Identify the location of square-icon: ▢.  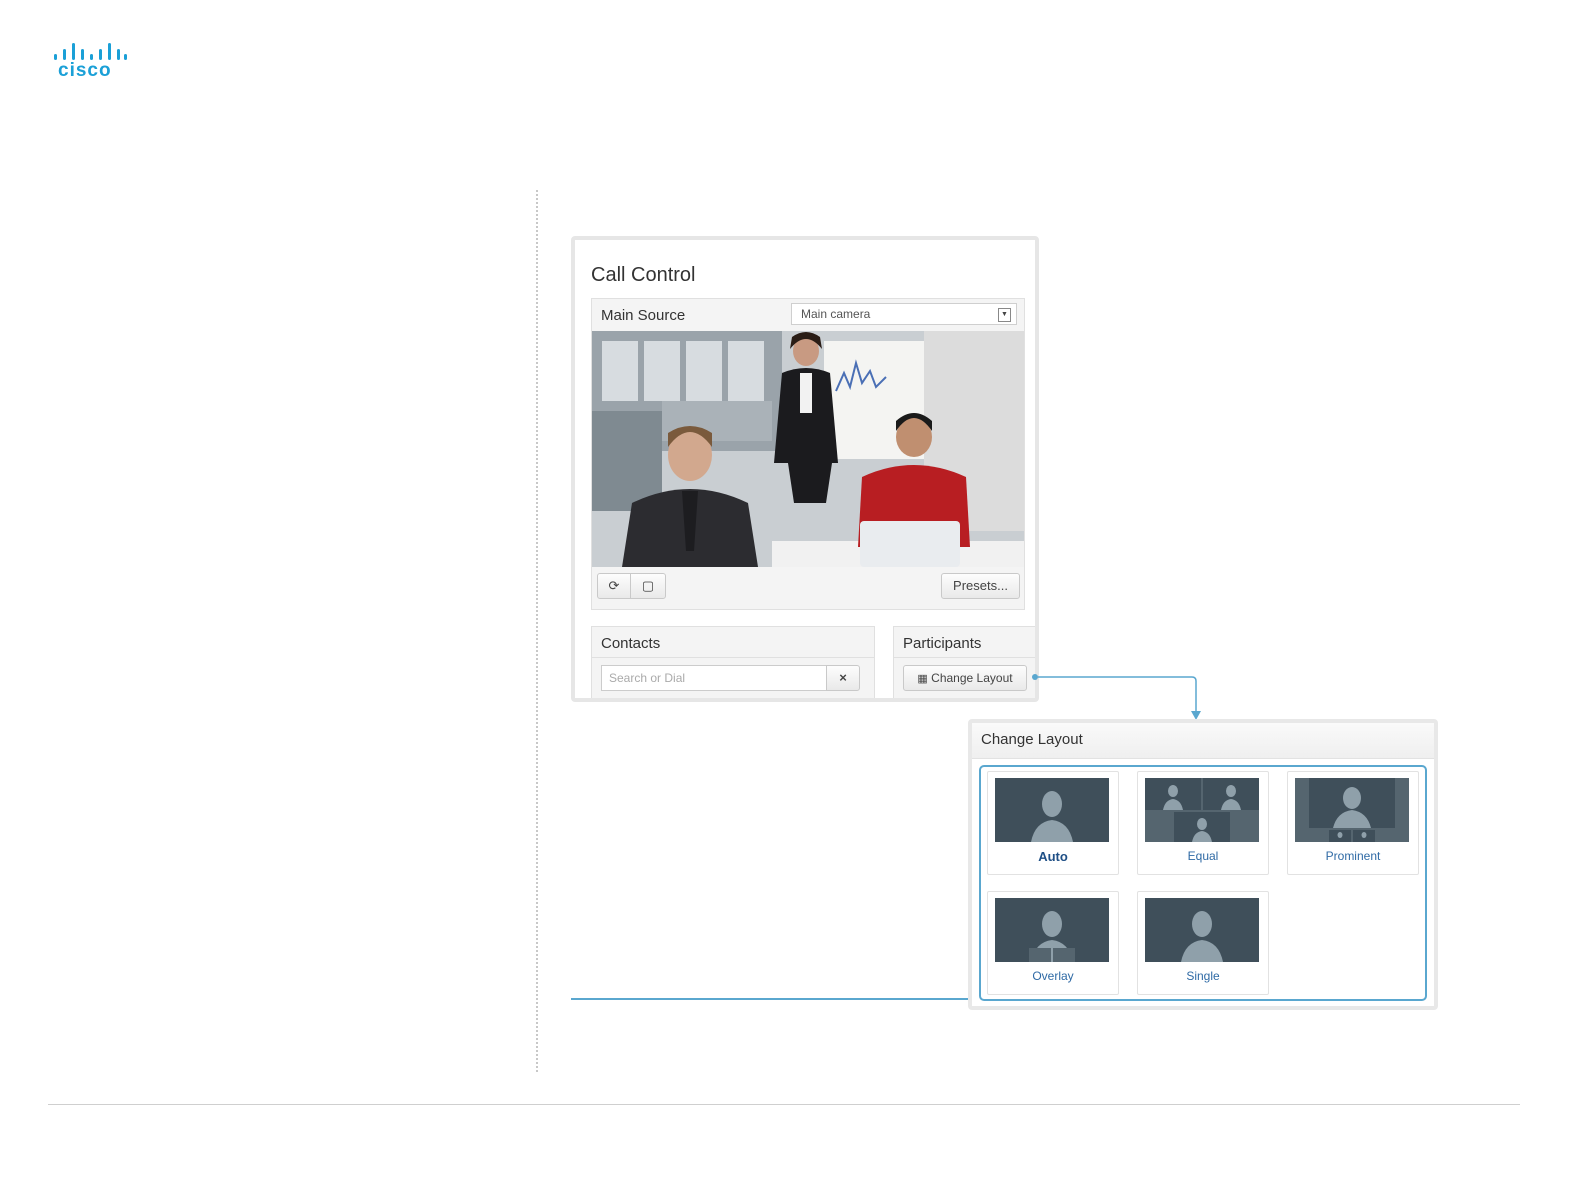
(648, 585).